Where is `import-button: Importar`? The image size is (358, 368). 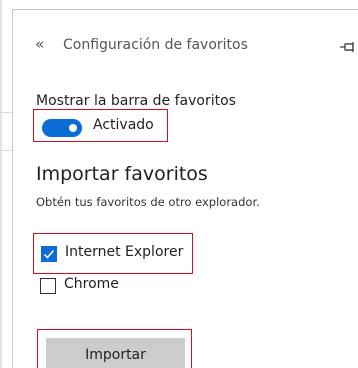 import-button: Importar is located at coordinates (115, 353).